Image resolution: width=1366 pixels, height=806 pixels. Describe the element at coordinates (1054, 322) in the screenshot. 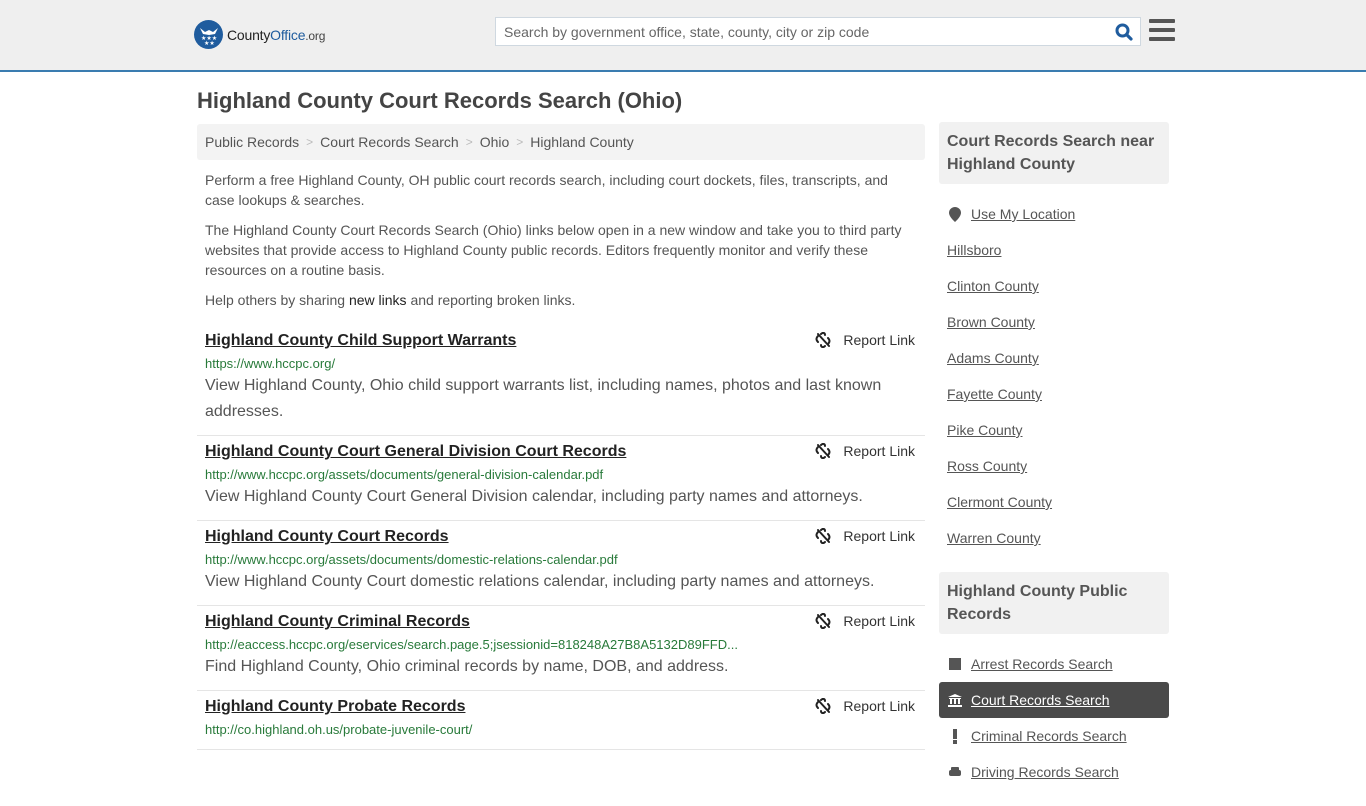

I see `nearby-item: Brown County` at that location.